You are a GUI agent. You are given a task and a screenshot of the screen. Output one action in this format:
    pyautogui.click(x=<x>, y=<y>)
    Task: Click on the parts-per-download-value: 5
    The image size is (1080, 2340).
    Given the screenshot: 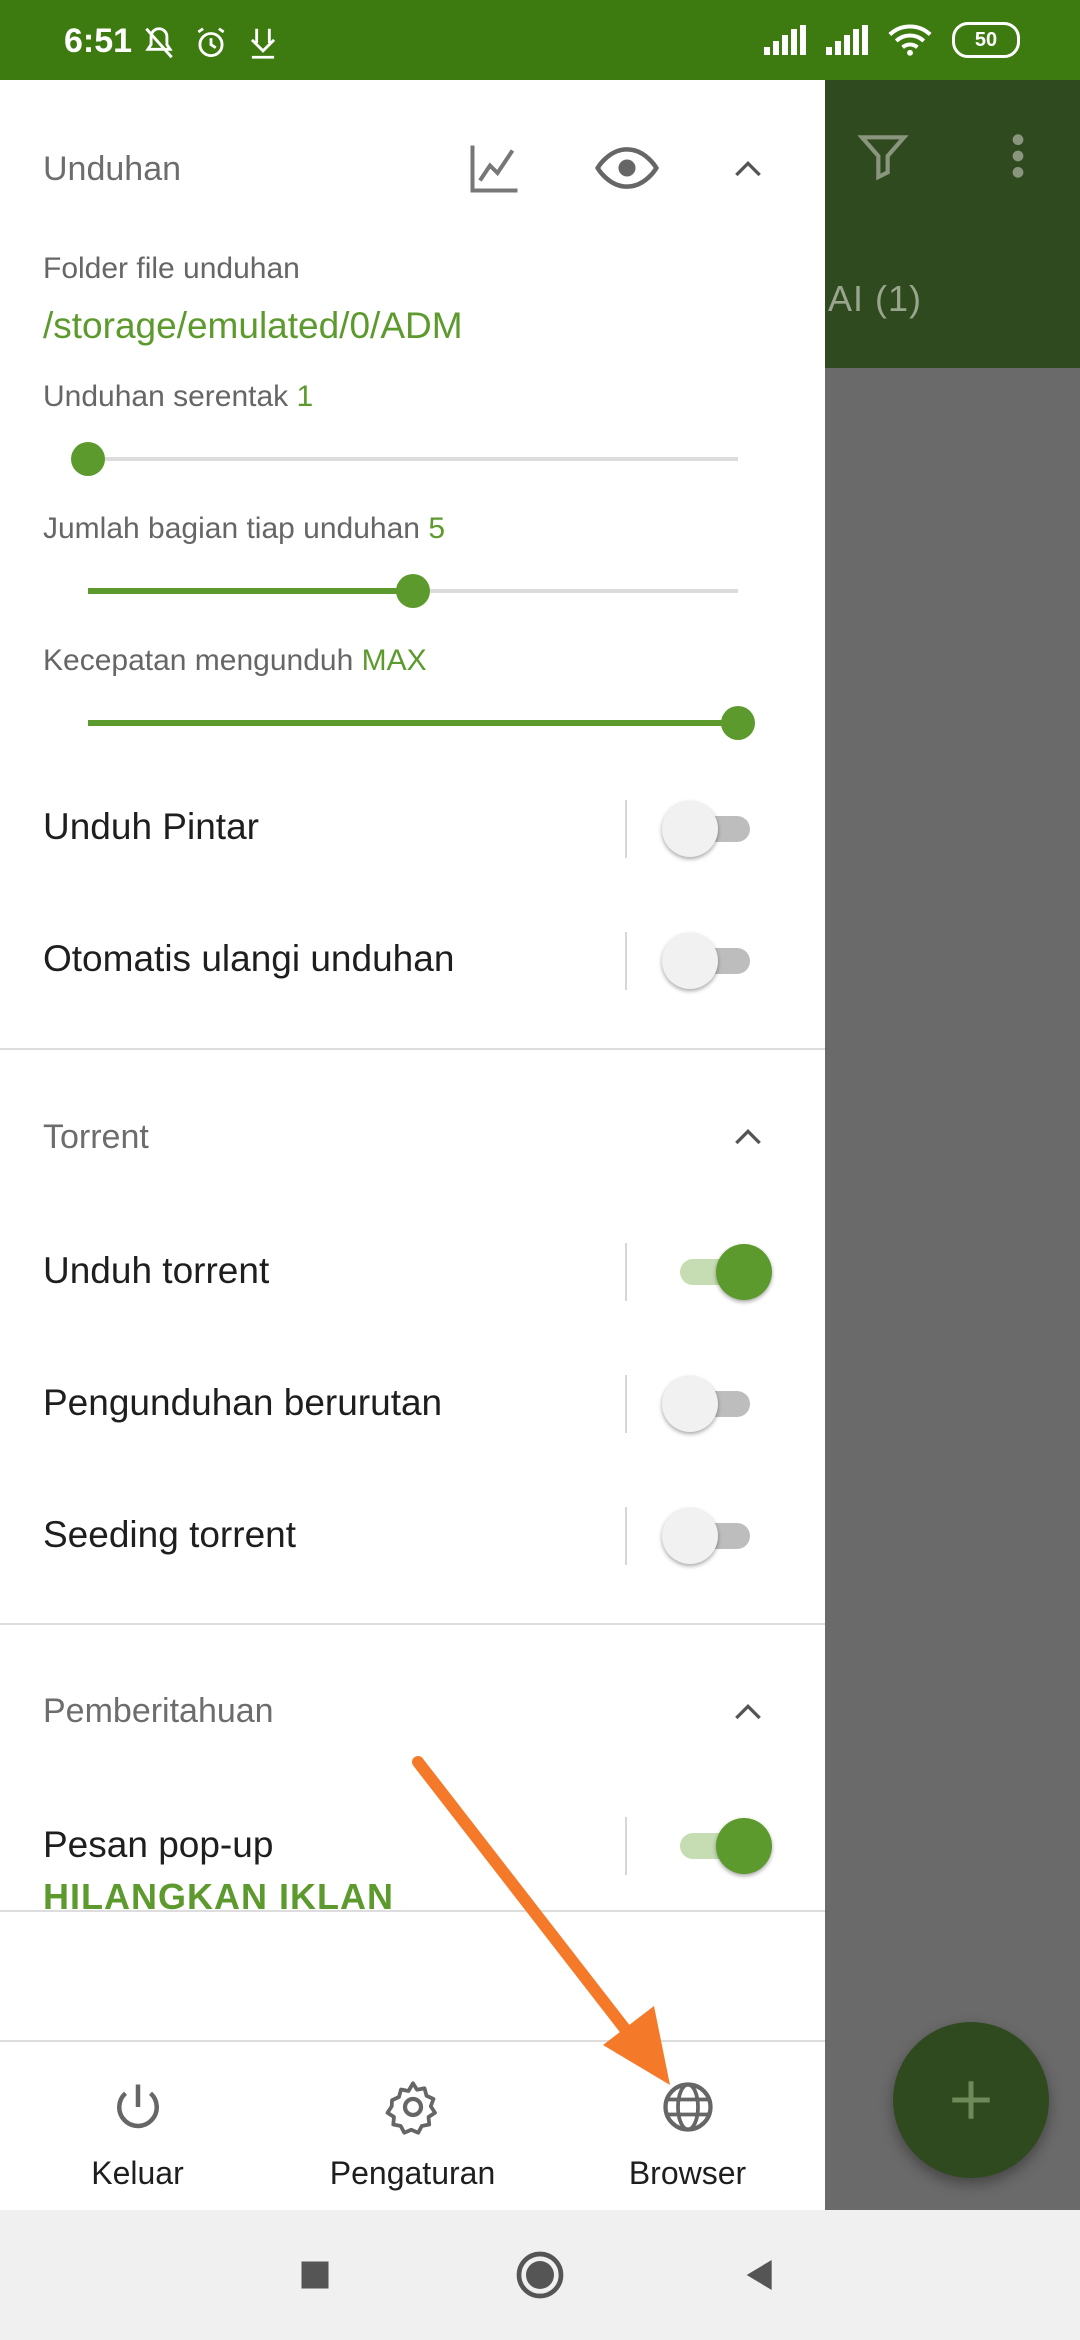 What is the action you would take?
    pyautogui.click(x=436, y=528)
    